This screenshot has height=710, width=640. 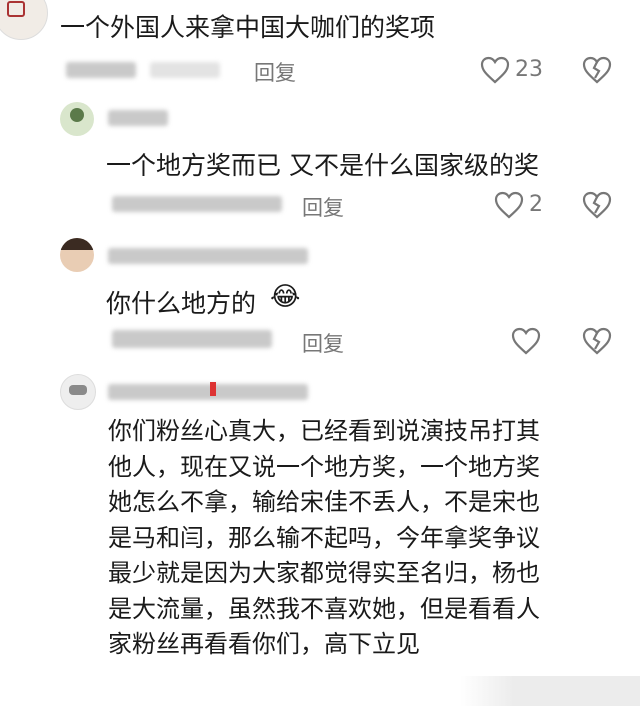 What do you see at coordinates (285, 297) in the screenshot?
I see `laughing-emoji: 😂` at bounding box center [285, 297].